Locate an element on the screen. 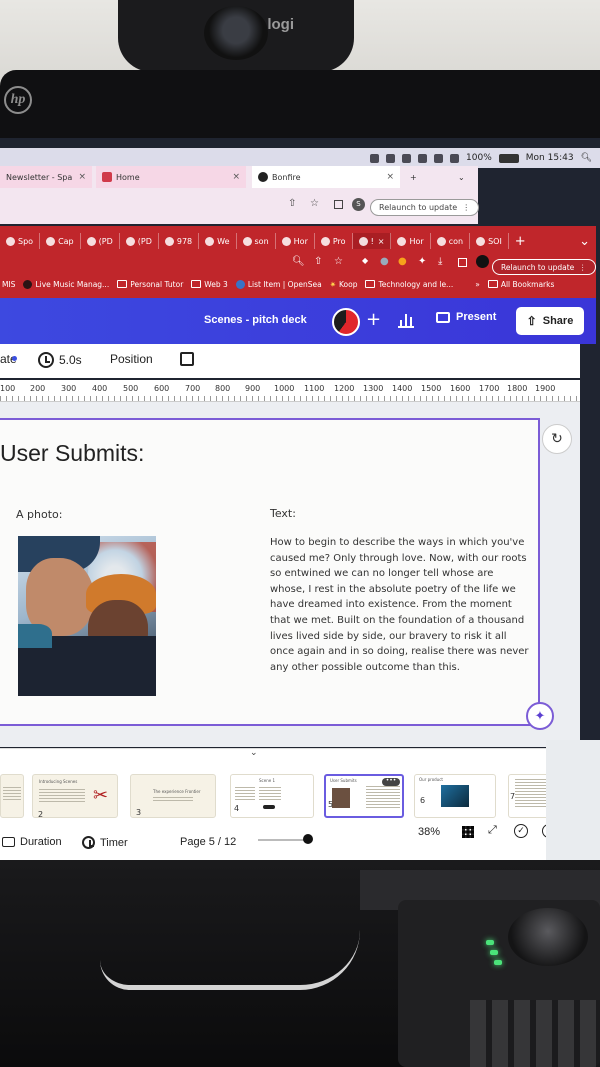 The width and height of the screenshot is (600, 1067). tab-item-active: ! × is located at coordinates (372, 241).